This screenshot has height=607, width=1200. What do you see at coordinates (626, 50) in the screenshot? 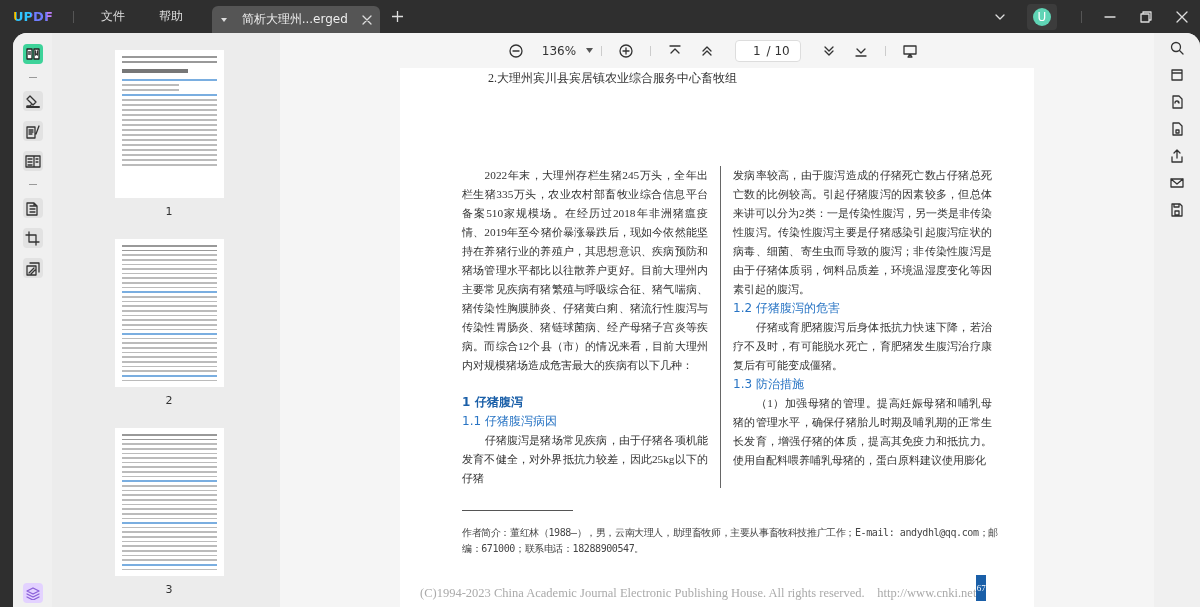
I see `zoom-in-icon` at bounding box center [626, 50].